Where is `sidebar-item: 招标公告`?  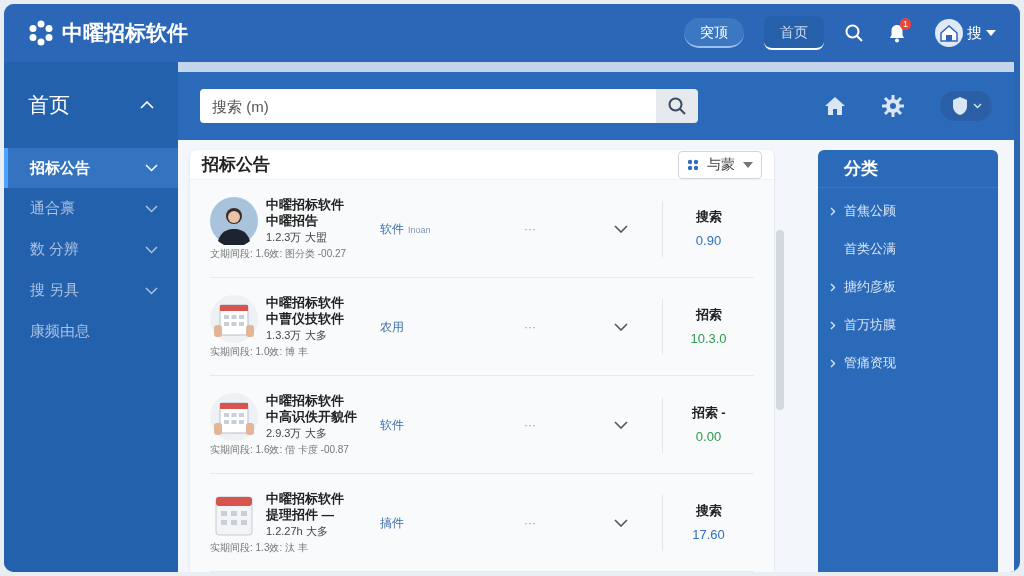
sidebar-item: 招标公告 is located at coordinates (91, 168).